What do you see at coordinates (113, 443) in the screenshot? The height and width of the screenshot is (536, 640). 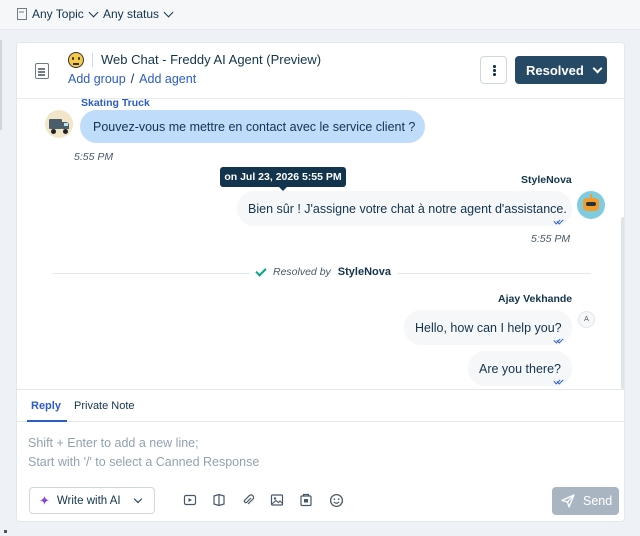 I see `placeholder-line-1: Shift + Enter to add a new line;` at bounding box center [113, 443].